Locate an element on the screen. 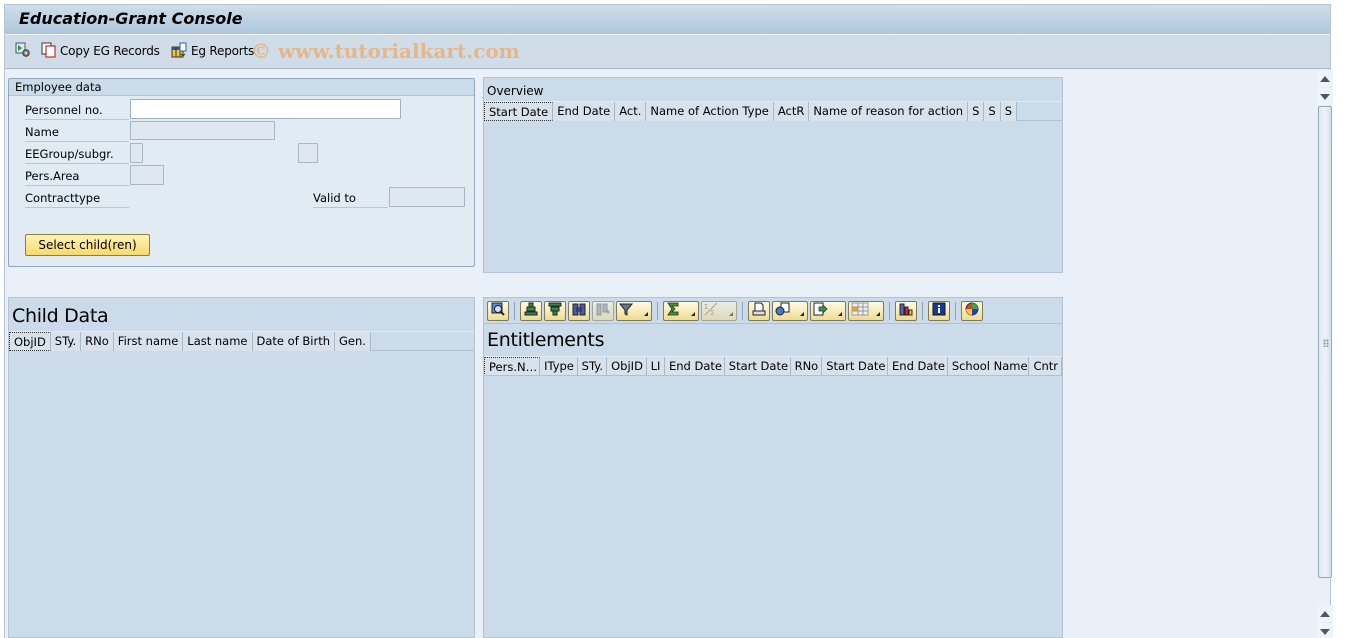  window-title: Education-Grant Console is located at coordinates (131, 18).